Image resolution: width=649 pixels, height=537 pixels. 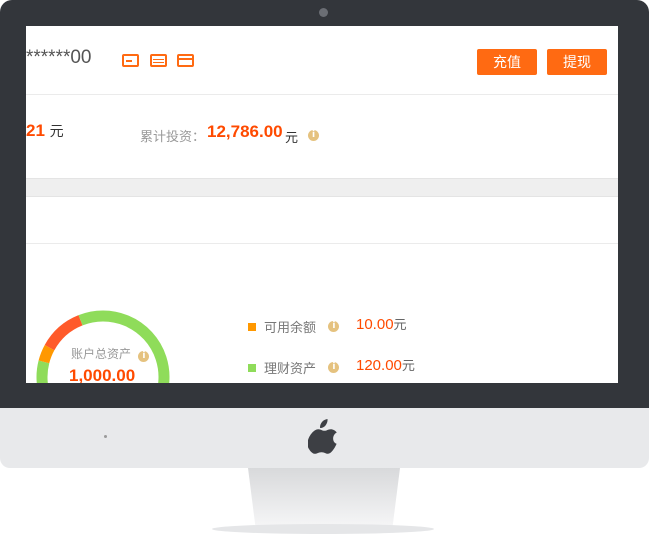 I want to click on camera-icon, so click(x=323, y=12).